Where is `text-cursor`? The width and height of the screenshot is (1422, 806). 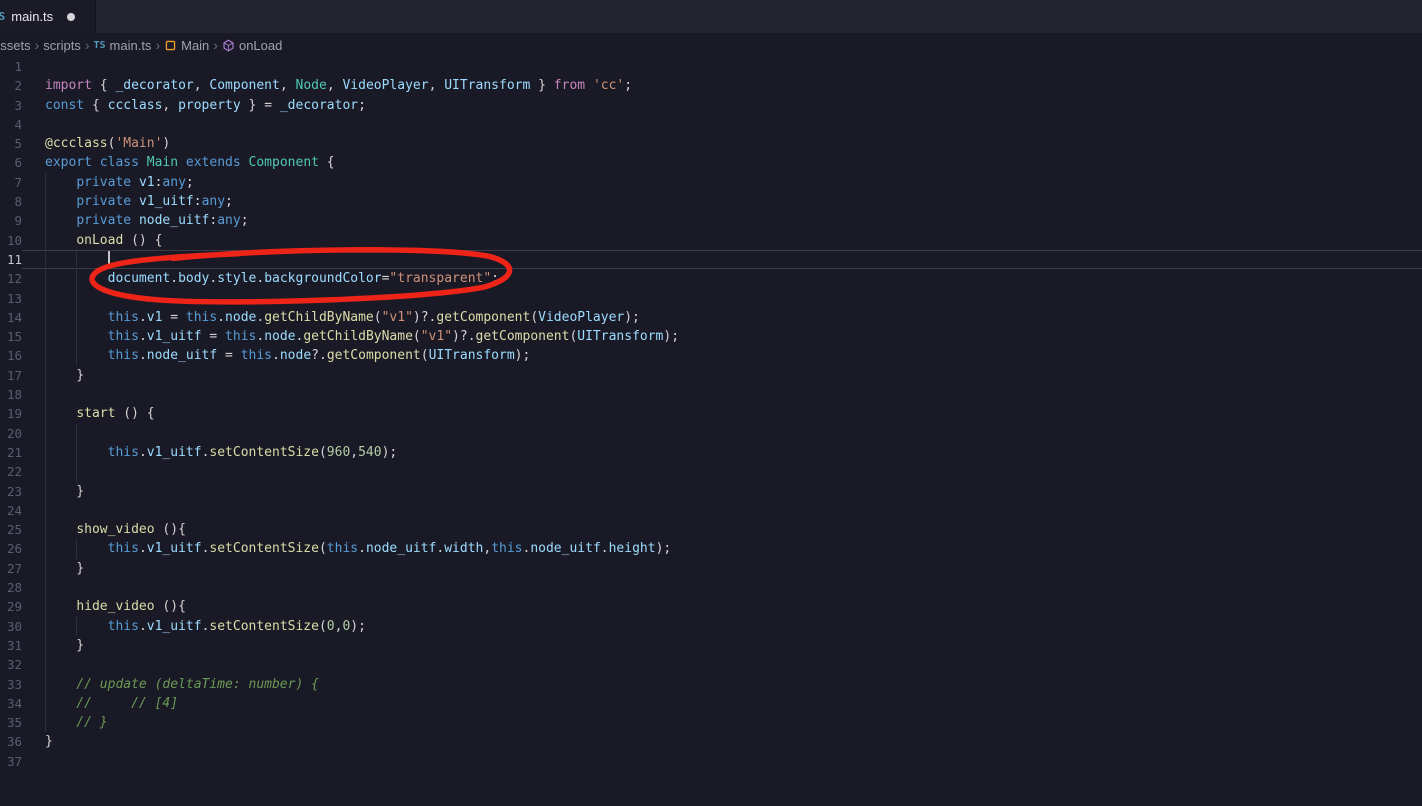 text-cursor is located at coordinates (108, 259).